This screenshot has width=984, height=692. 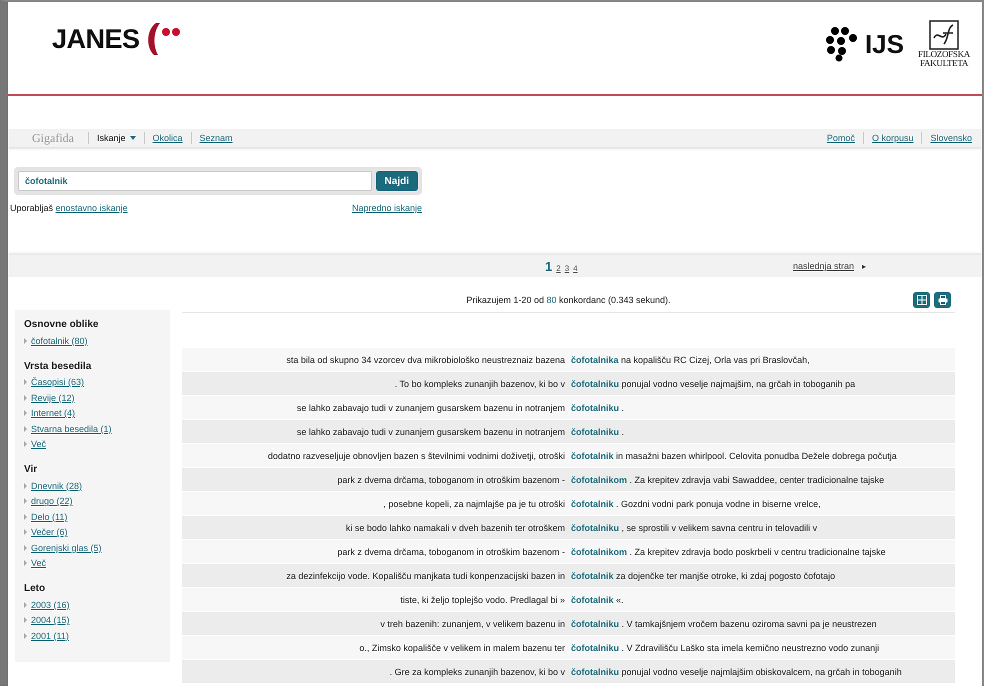 I want to click on page-link: 3, so click(x=567, y=268).